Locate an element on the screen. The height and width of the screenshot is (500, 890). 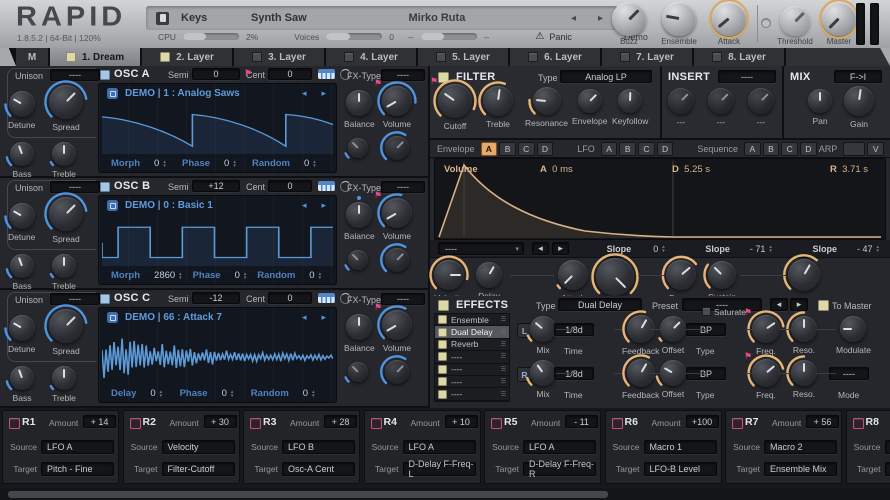
attack-knob is located at coordinates (572, 275).